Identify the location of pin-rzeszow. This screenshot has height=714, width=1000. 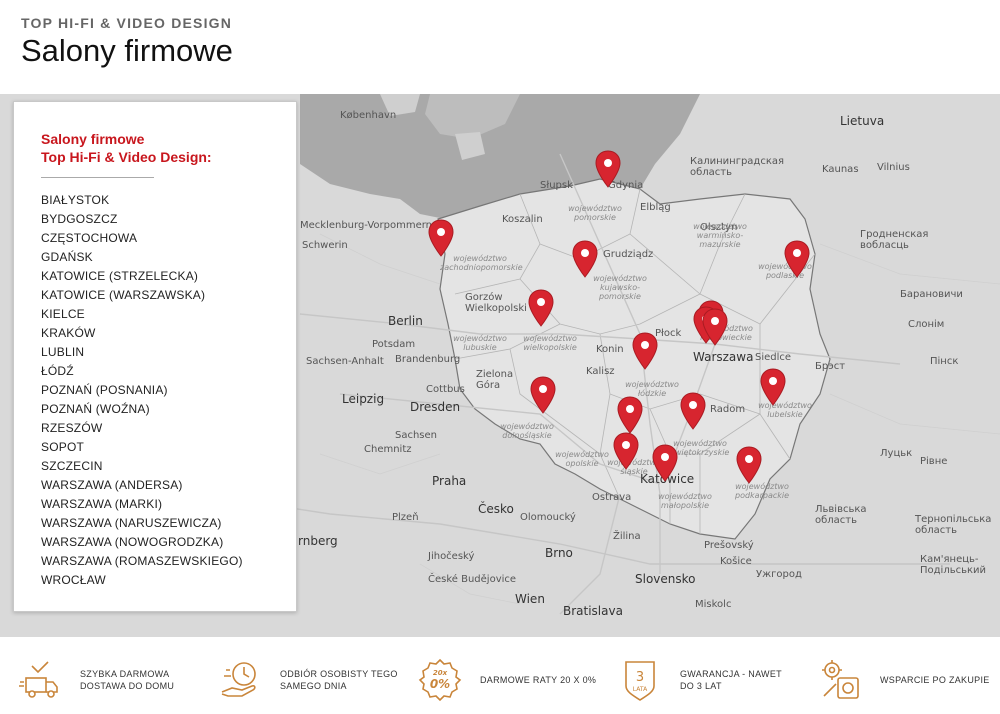
(749, 465).